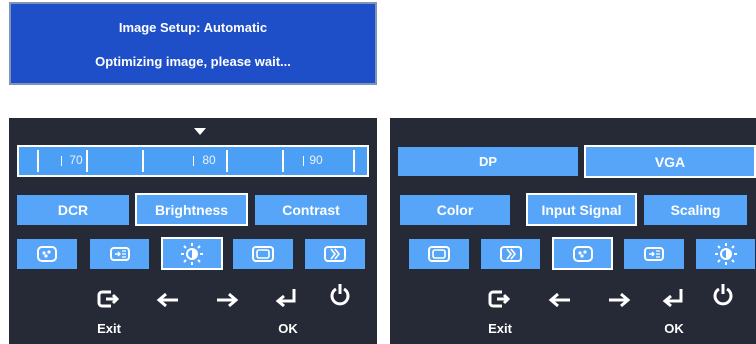 The image size is (756, 344). Describe the element at coordinates (581, 209) in the screenshot. I see `input-signal-button: Input Signal` at that location.